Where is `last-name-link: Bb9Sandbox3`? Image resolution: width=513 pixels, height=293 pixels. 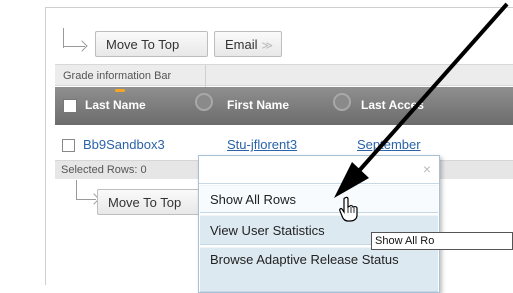
last-name-link: Bb9Sandbox3 is located at coordinates (124, 144).